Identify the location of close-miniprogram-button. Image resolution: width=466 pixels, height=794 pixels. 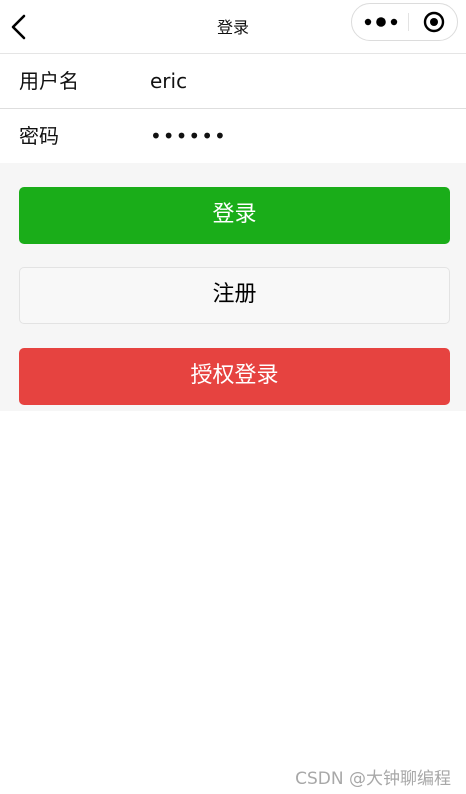
(436, 22).